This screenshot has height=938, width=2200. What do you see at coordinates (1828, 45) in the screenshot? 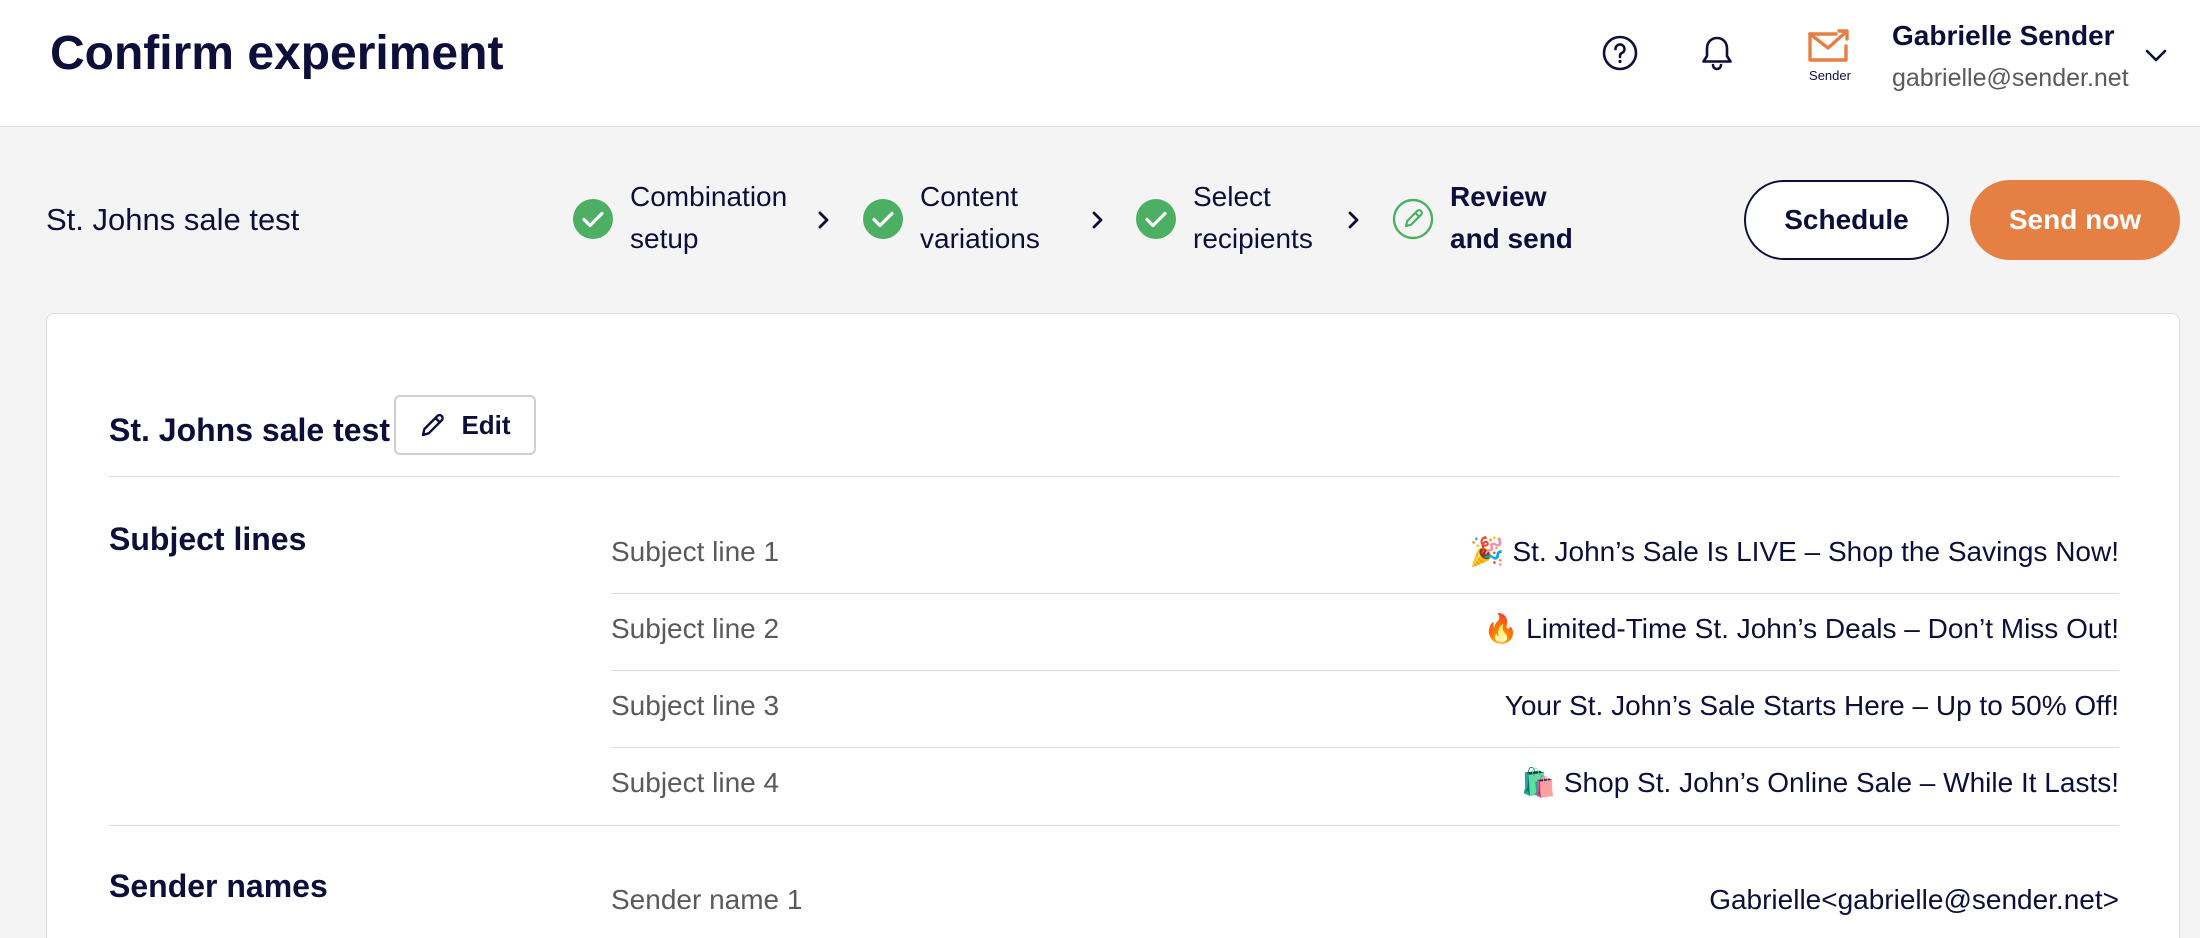
I see `envelope-icon` at bounding box center [1828, 45].